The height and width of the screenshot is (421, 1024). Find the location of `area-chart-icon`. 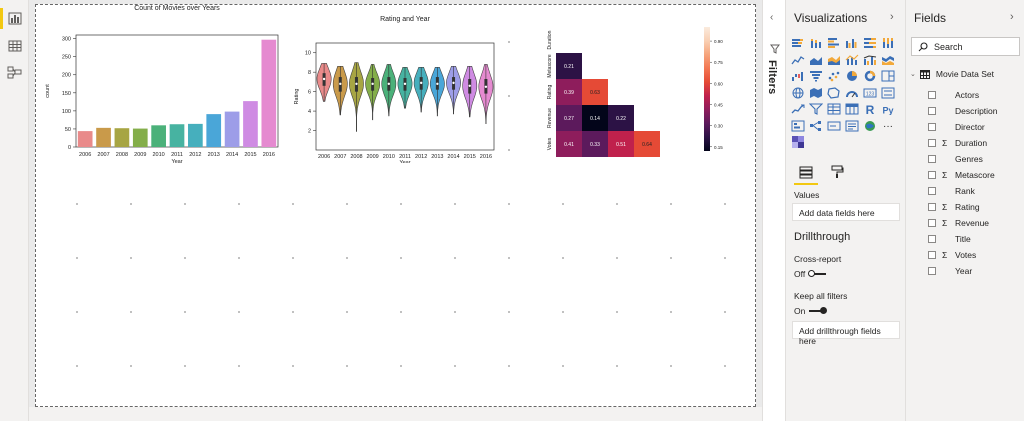

area-chart-icon is located at coordinates (816, 60).